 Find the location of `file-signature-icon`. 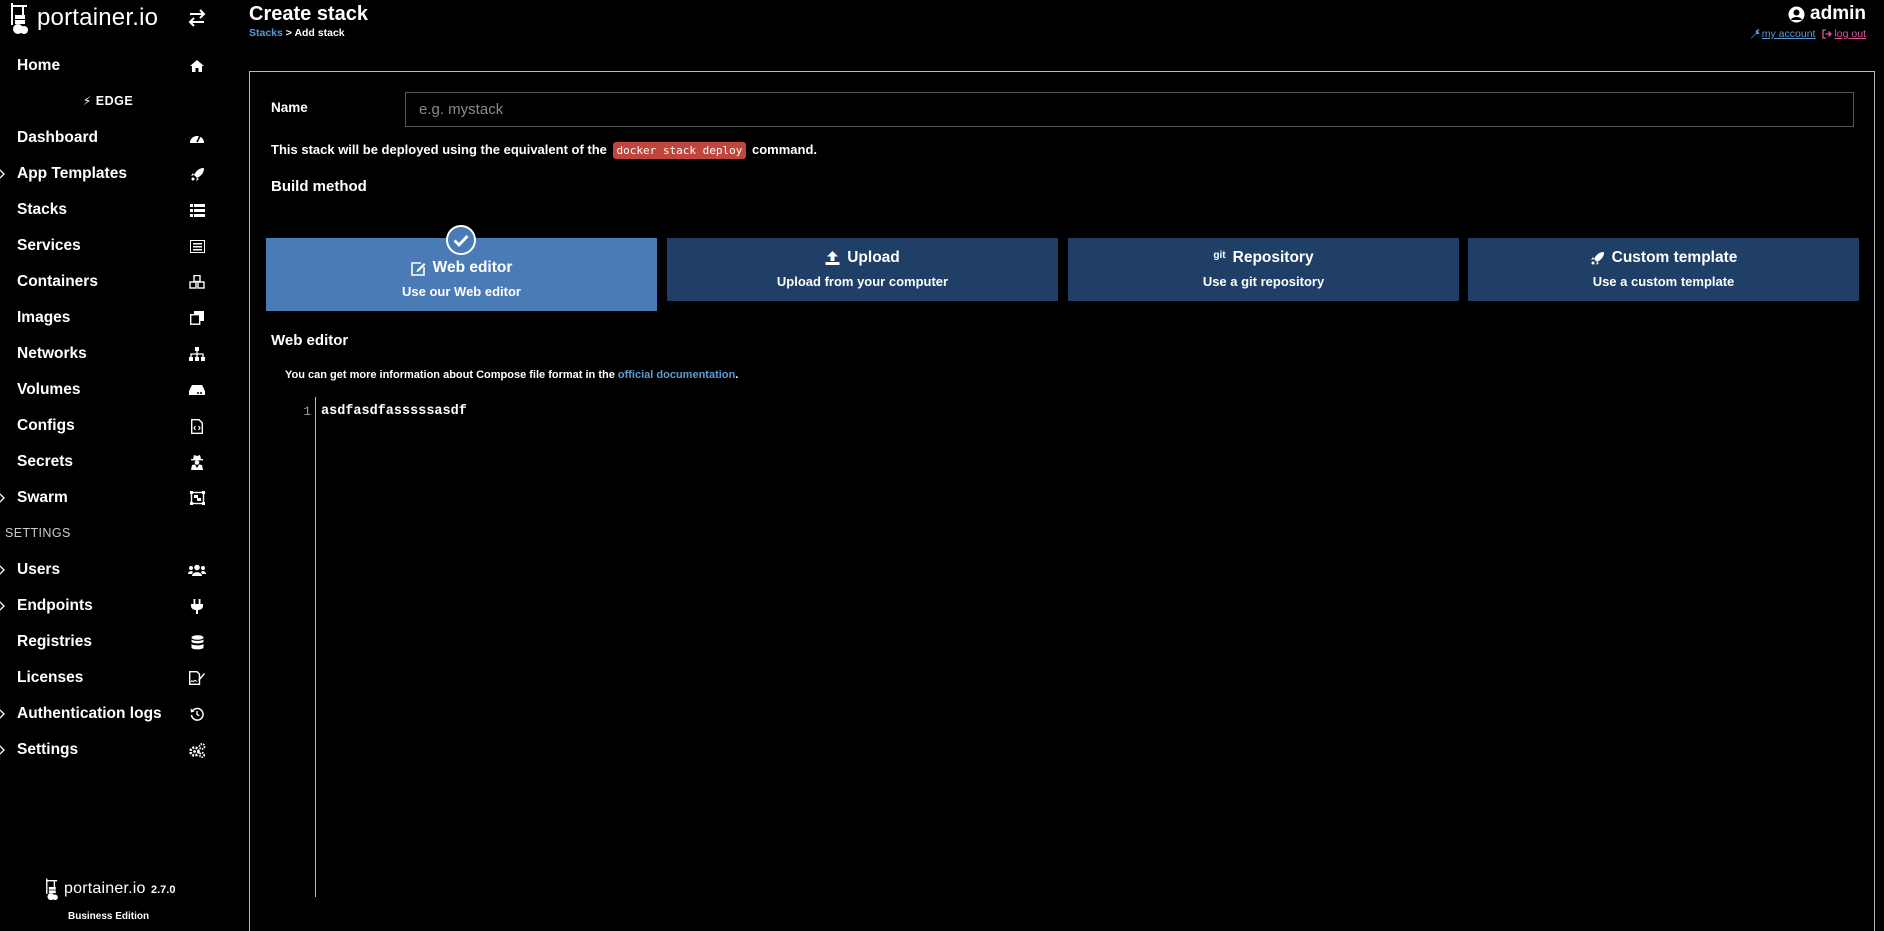

file-signature-icon is located at coordinates (197, 678).